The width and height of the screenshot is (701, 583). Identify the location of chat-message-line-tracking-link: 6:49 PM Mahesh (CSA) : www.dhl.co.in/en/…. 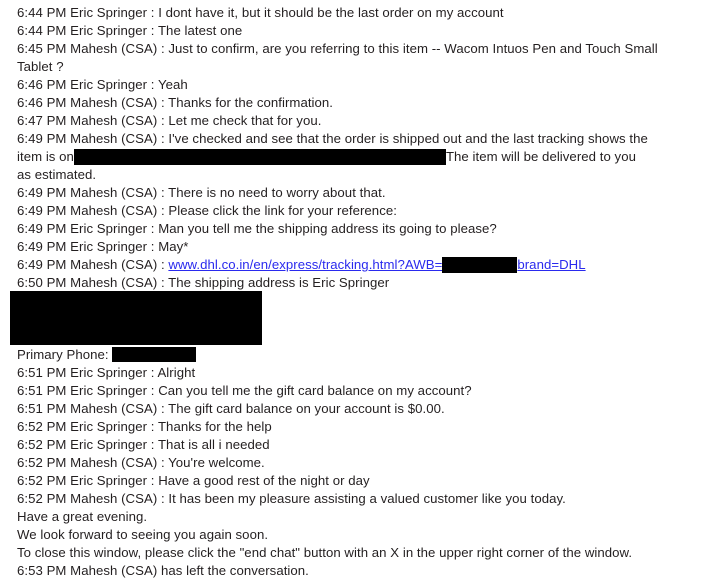
(301, 265).